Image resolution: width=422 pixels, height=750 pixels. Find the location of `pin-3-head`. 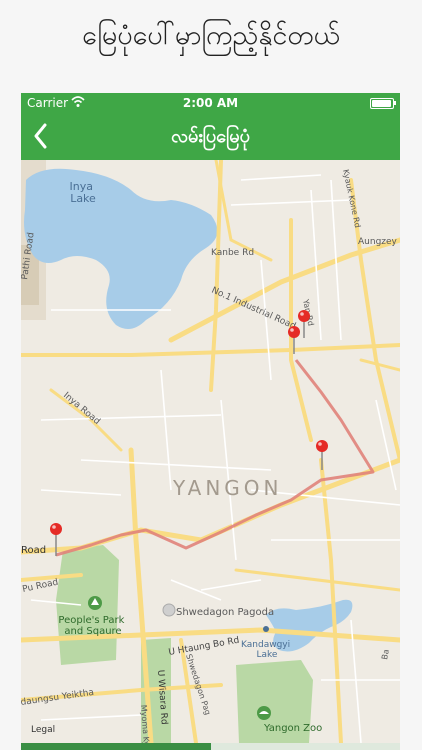

pin-3-head is located at coordinates (322, 446).